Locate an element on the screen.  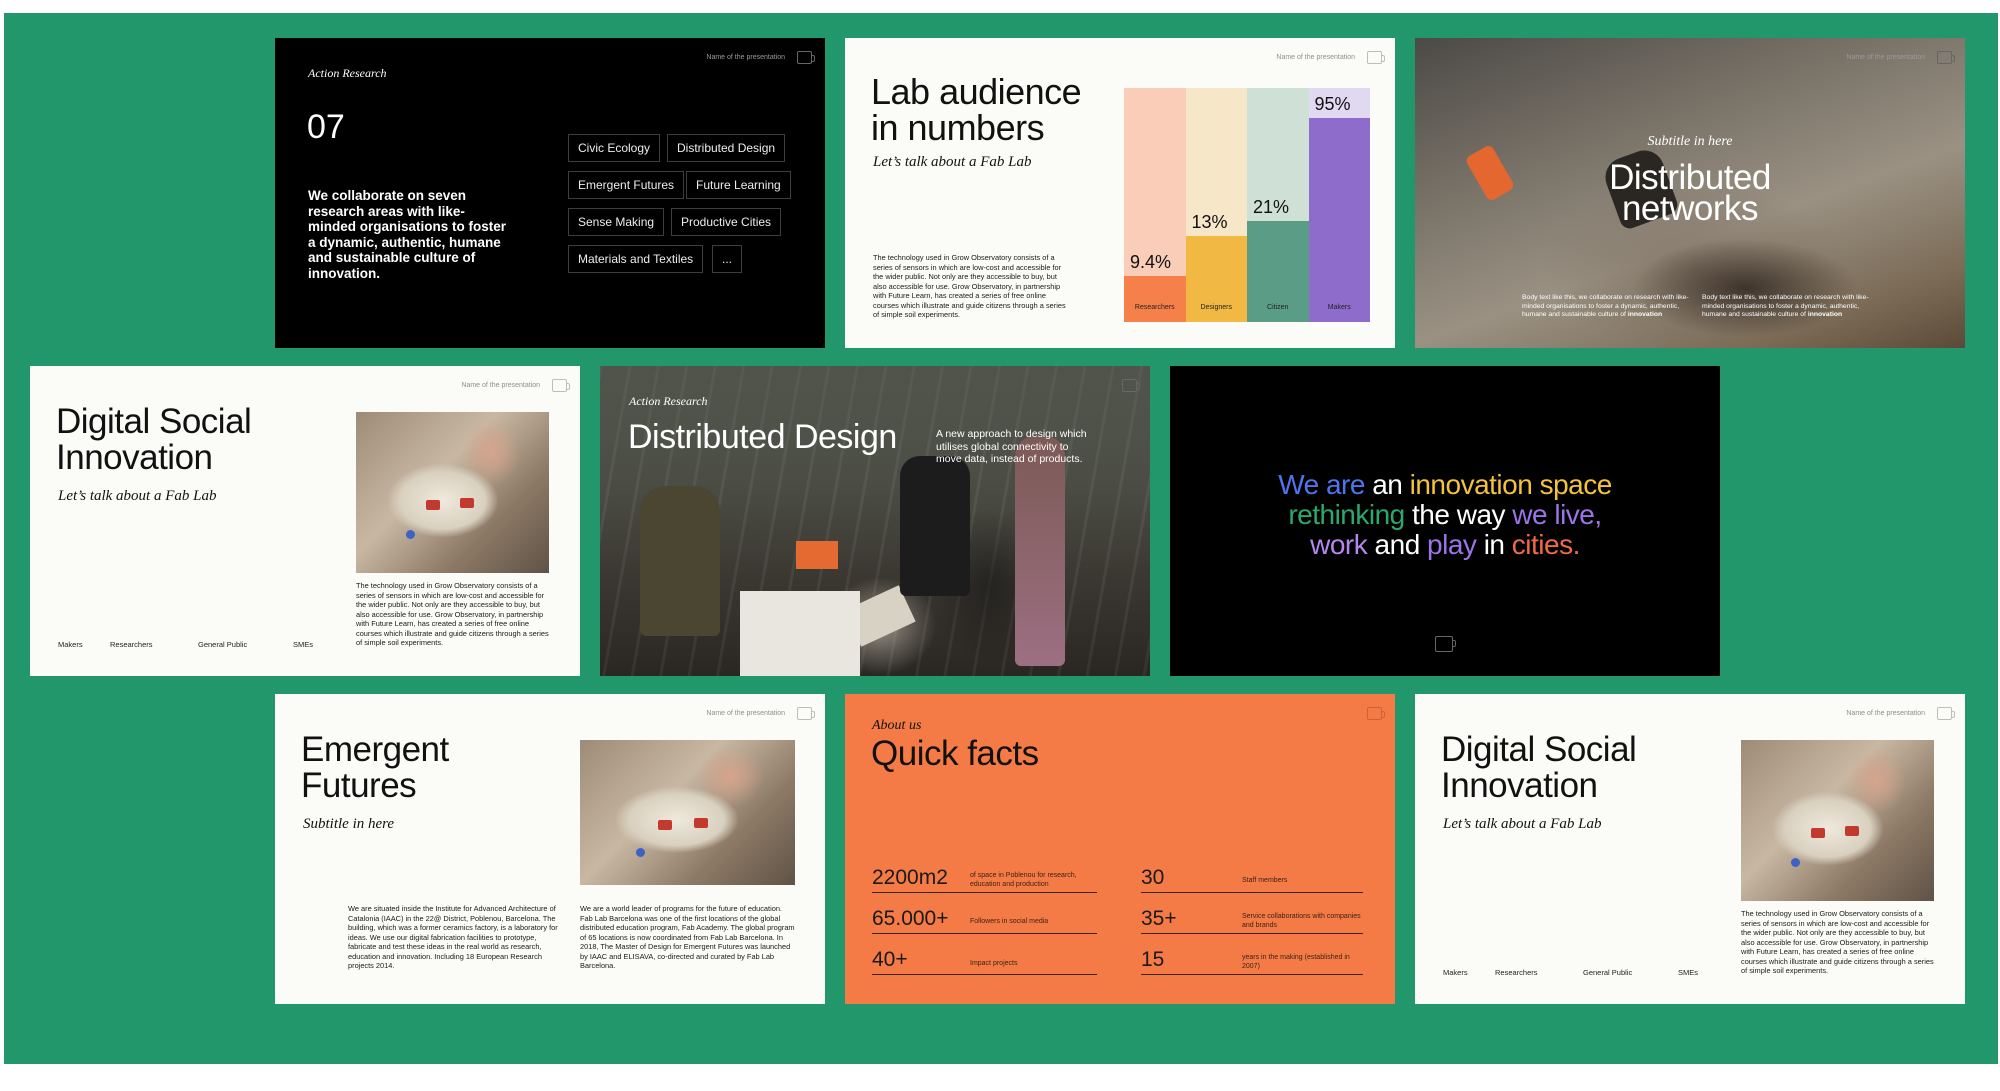
chart-bar is located at coordinates (1155, 299).